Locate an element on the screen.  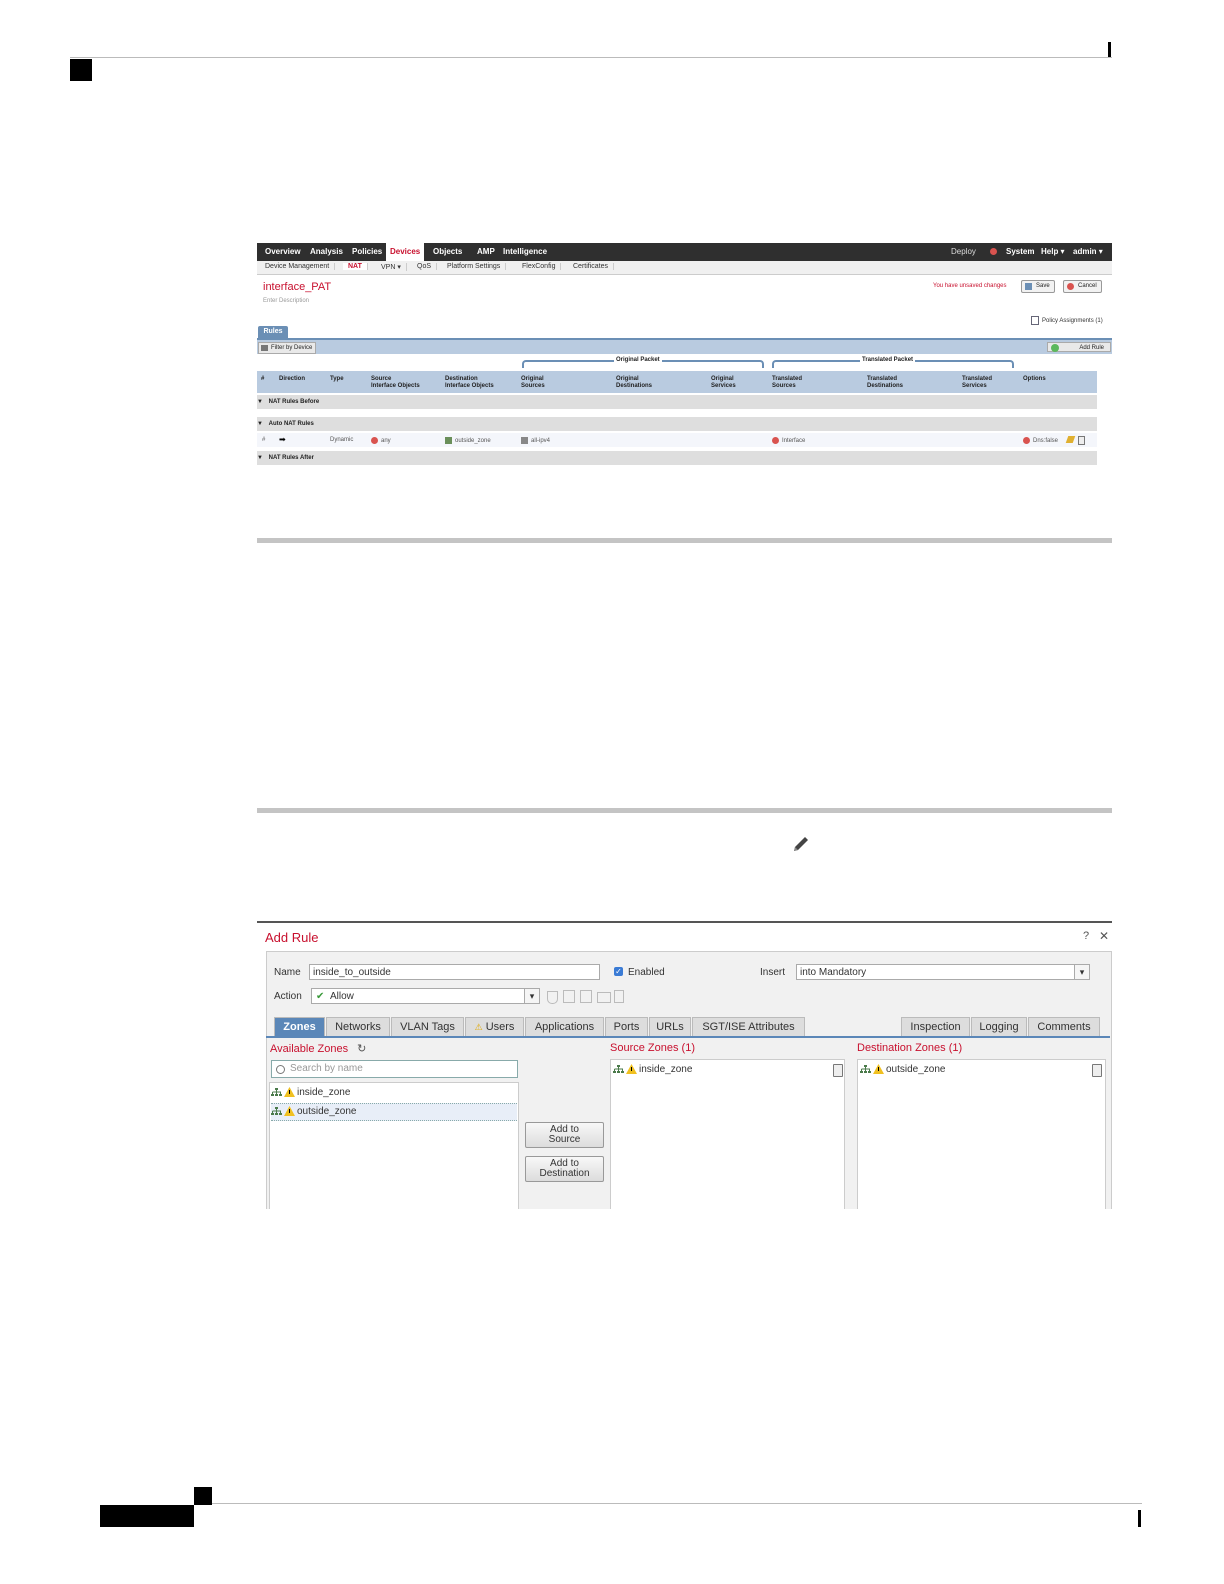
page-header-tick is located at coordinates (1109, 49).